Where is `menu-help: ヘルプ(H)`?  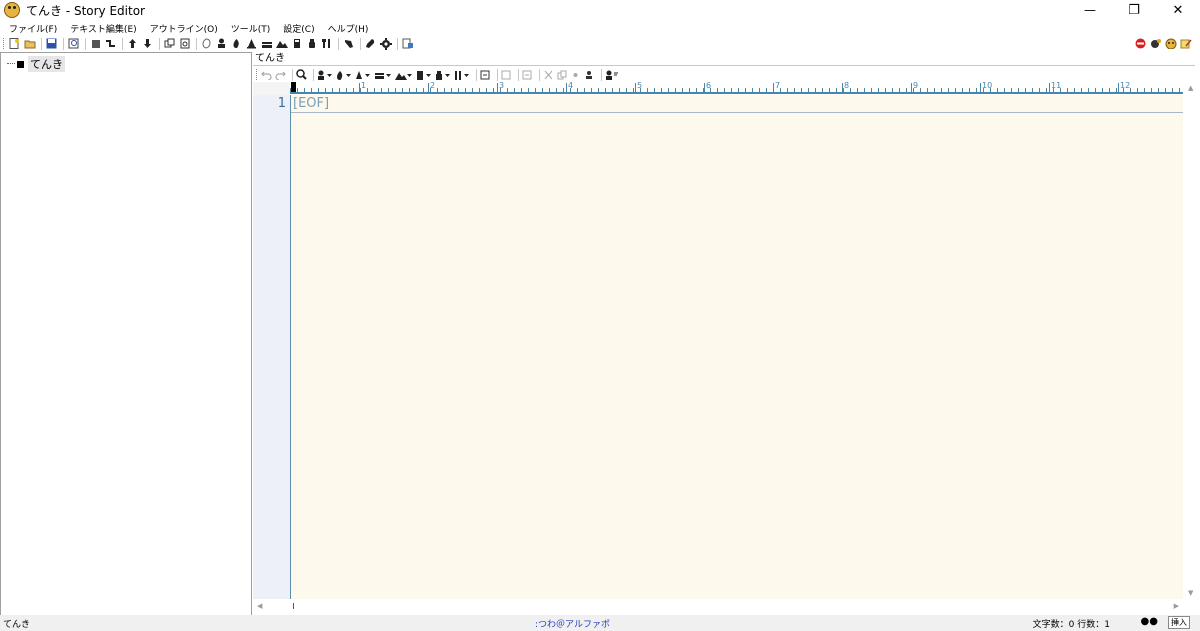 menu-help: ヘルプ(H) is located at coordinates (348, 28).